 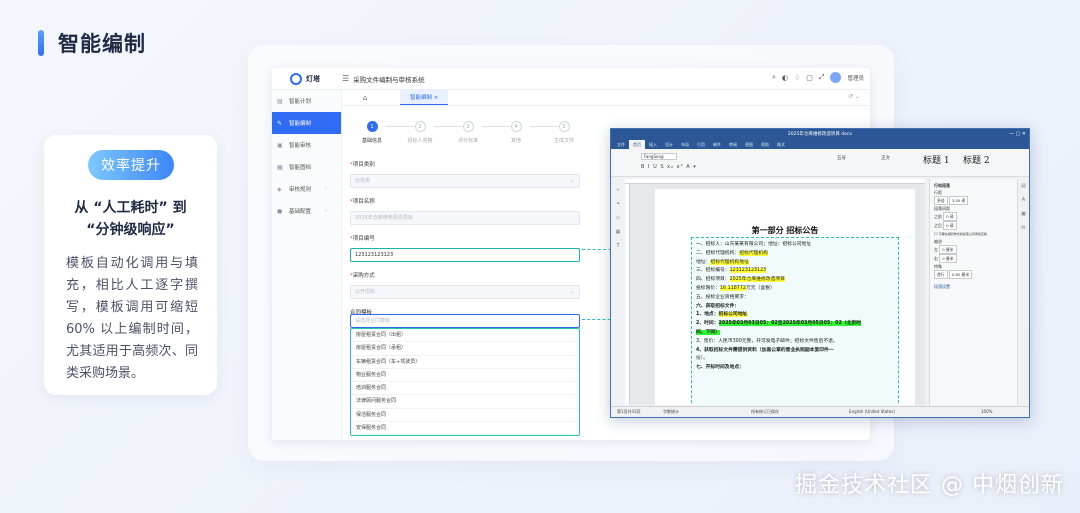 What do you see at coordinates (701, 145) in the screenshot?
I see `ribbon-tab: 引用` at bounding box center [701, 145].